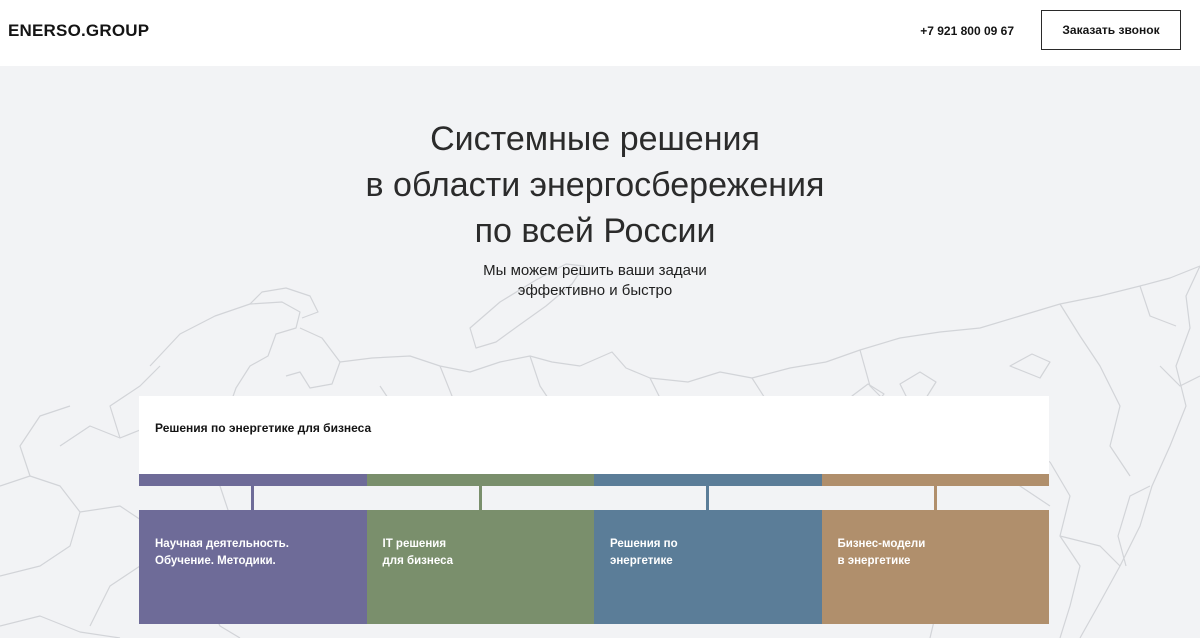 The height and width of the screenshot is (638, 1200). What do you see at coordinates (644, 544) in the screenshot?
I see `card-label: Решения по` at bounding box center [644, 544].